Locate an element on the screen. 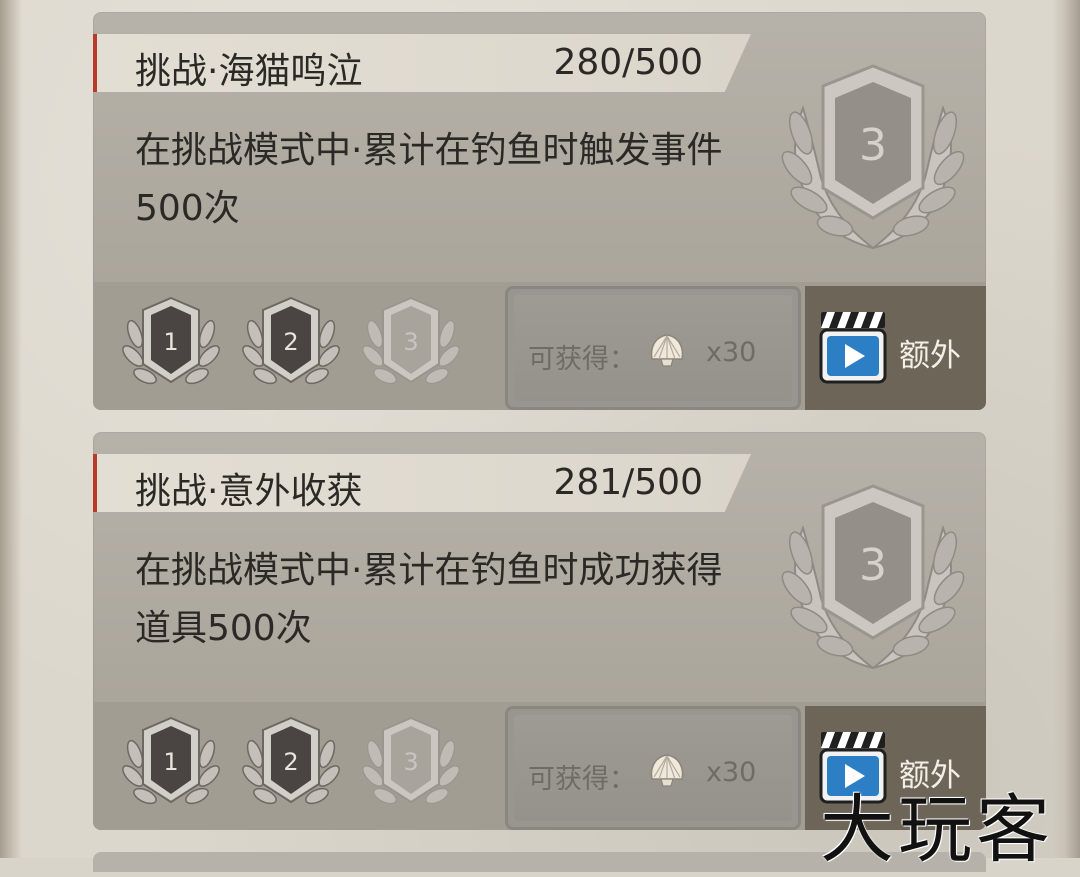 The height and width of the screenshot is (877, 1080). extra-reward-button: 额外 is located at coordinates (895, 348).